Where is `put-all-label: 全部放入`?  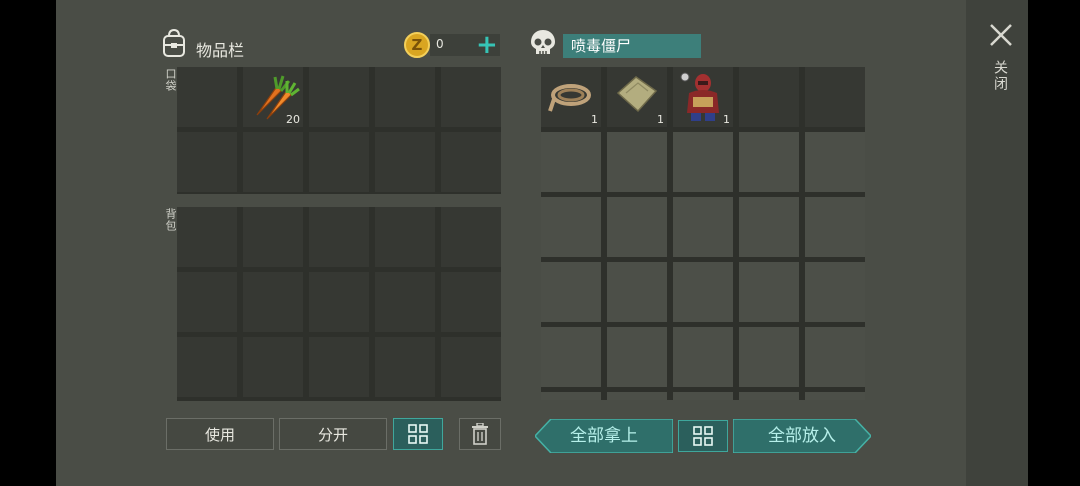 put-all-label: 全部放入 is located at coordinates (802, 436).